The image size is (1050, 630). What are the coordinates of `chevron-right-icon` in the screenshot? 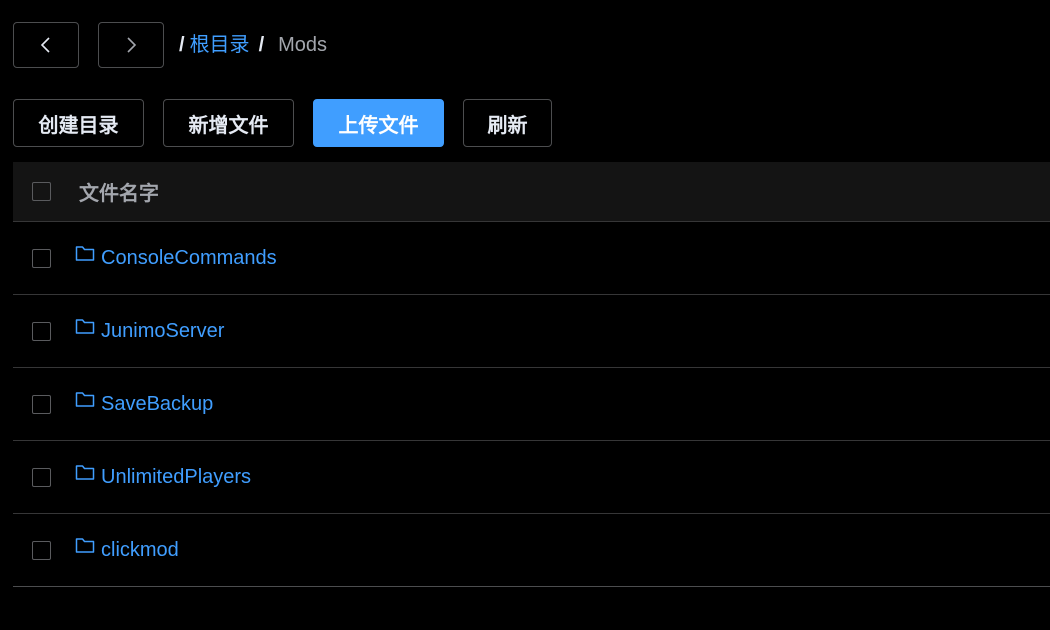 It's located at (131, 45).